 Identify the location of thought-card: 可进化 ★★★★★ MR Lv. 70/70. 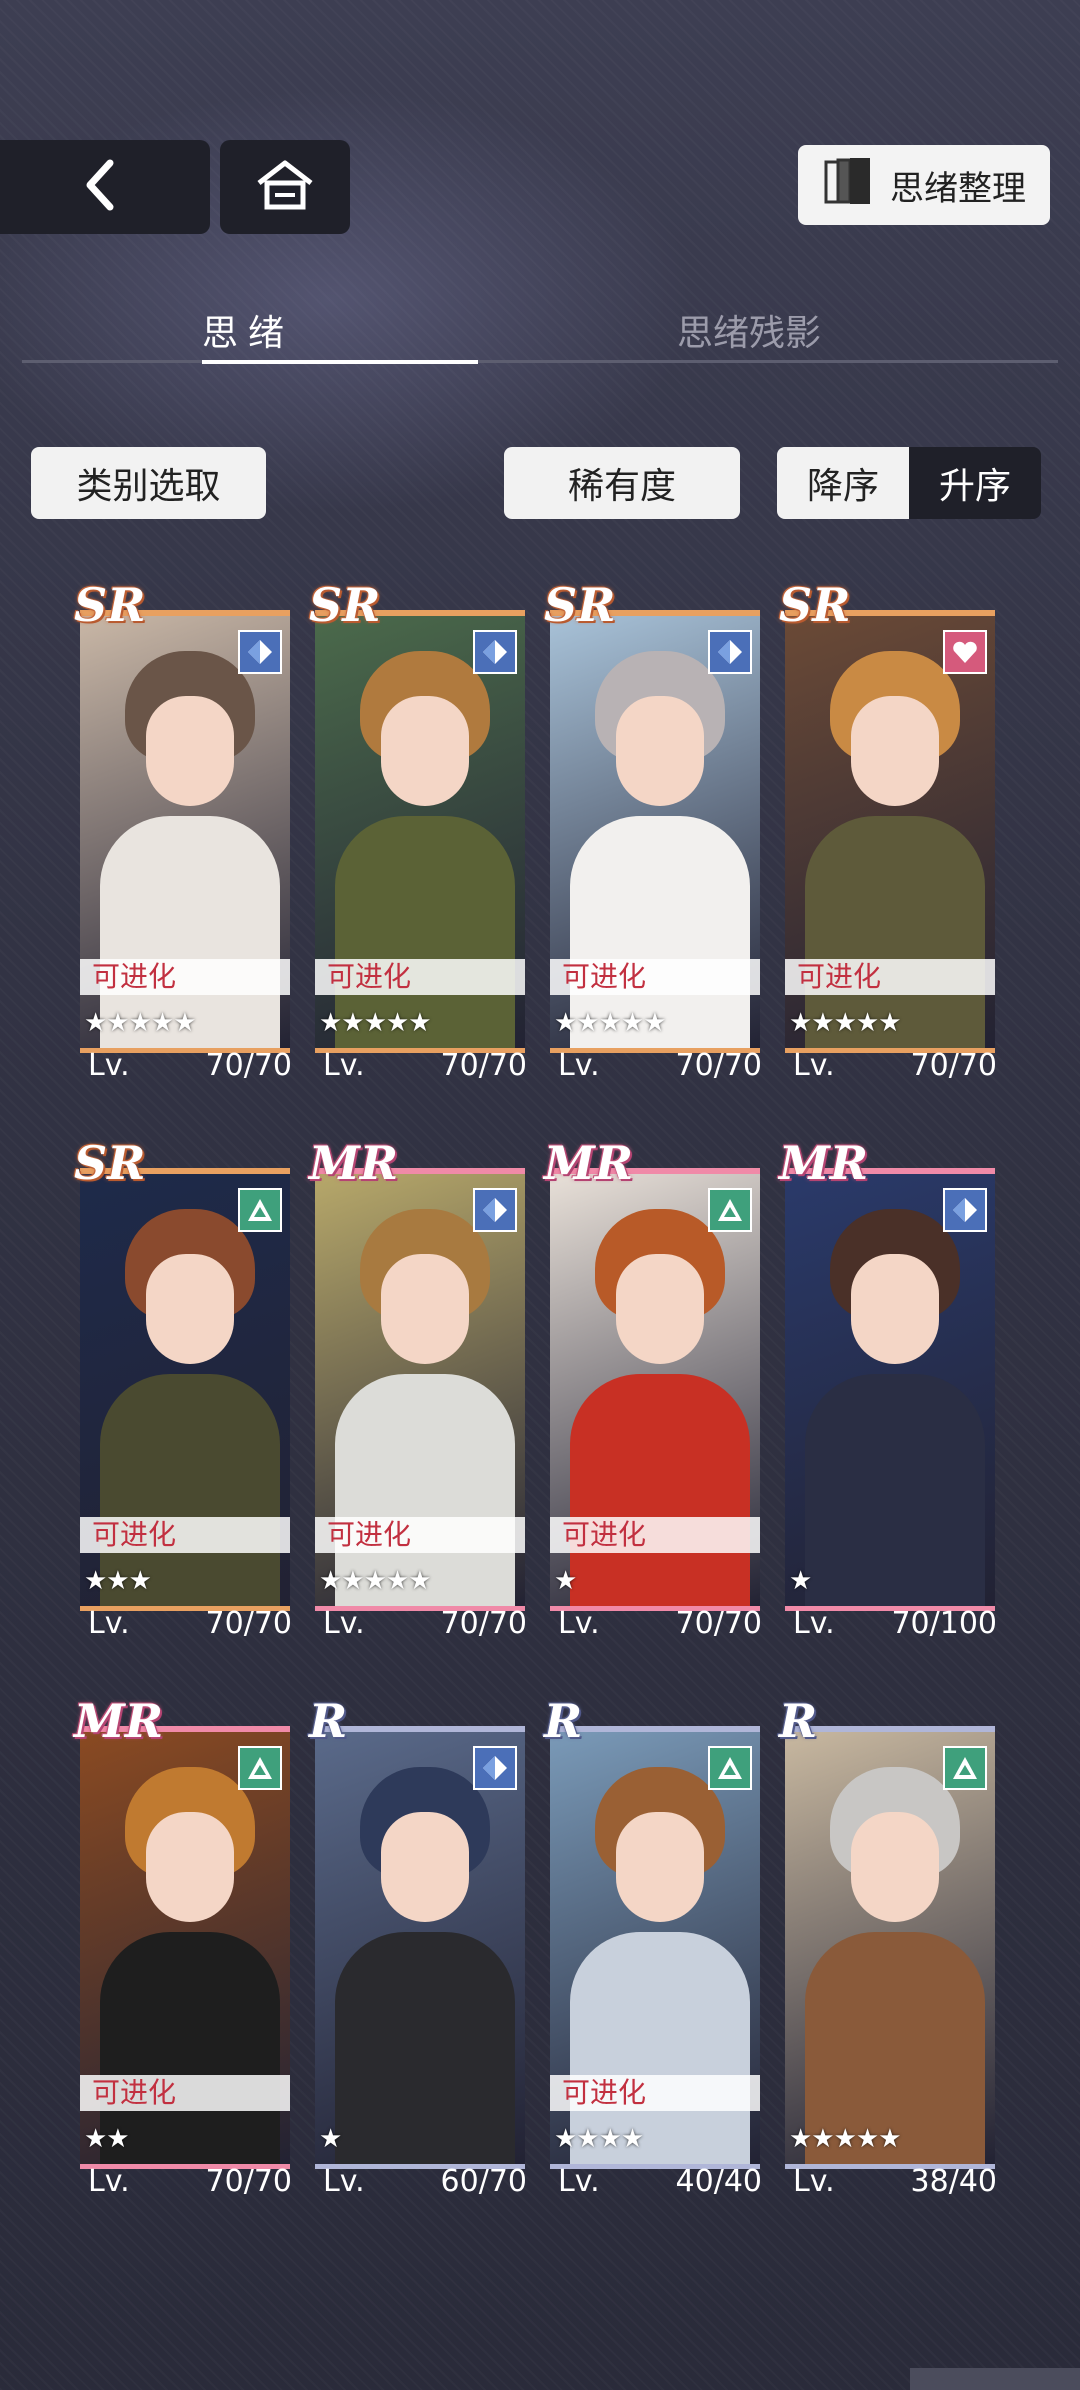
(418, 1404).